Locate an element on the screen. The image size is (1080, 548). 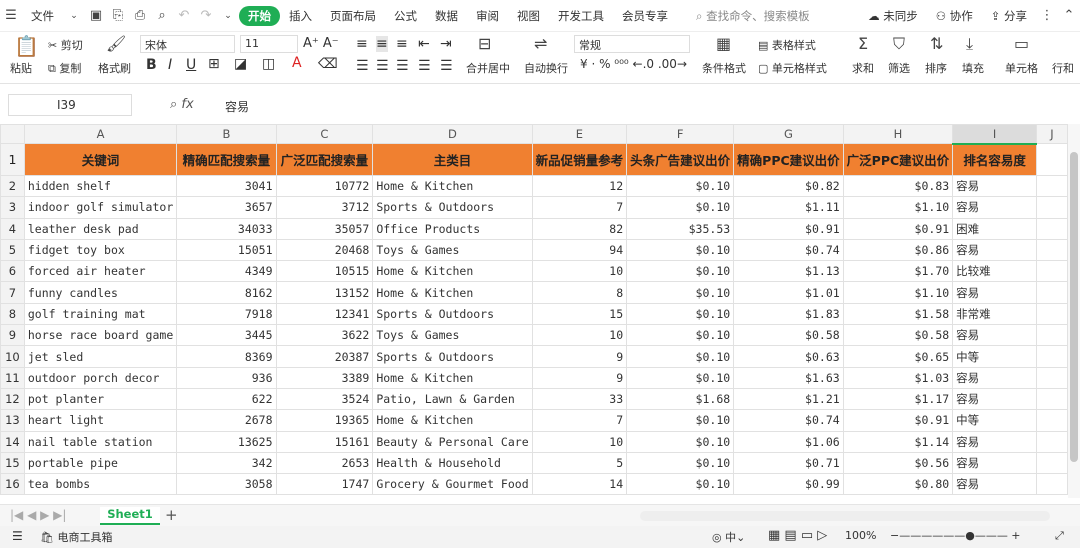
corner-select-all is located at coordinates (12, 134).